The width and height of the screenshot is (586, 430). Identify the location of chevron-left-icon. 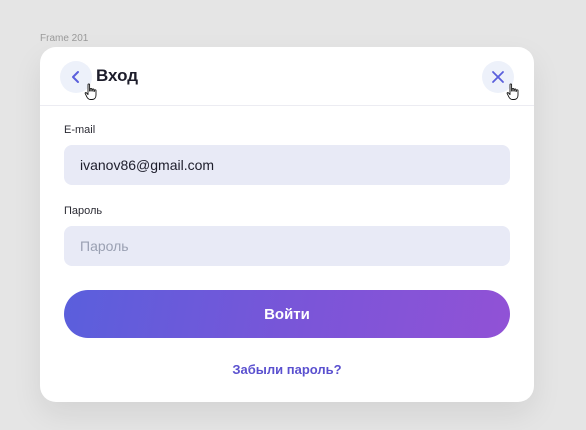
(75, 77).